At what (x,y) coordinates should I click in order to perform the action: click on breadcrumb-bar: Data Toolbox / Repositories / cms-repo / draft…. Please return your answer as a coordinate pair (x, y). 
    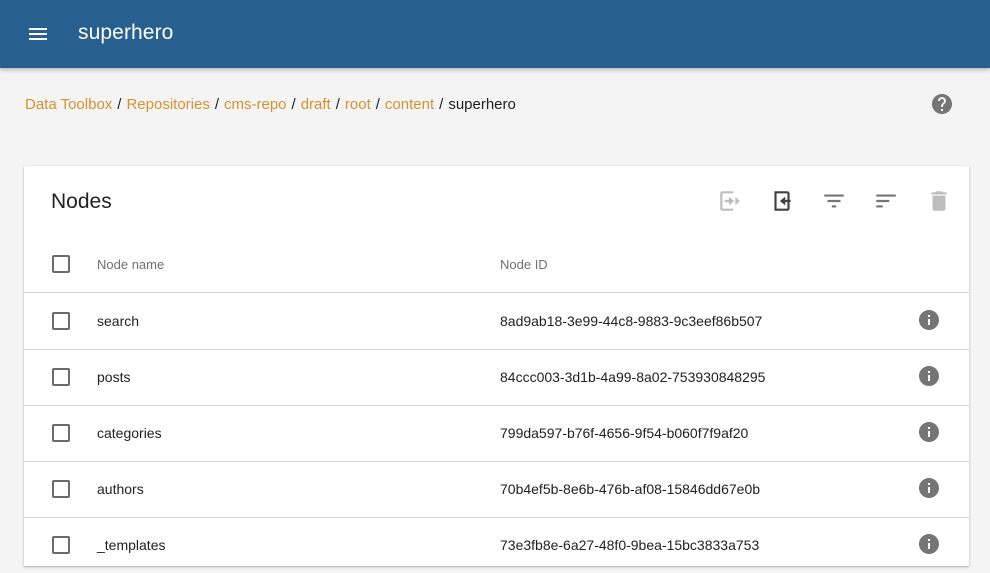
    Looking at the image, I should click on (495, 104).